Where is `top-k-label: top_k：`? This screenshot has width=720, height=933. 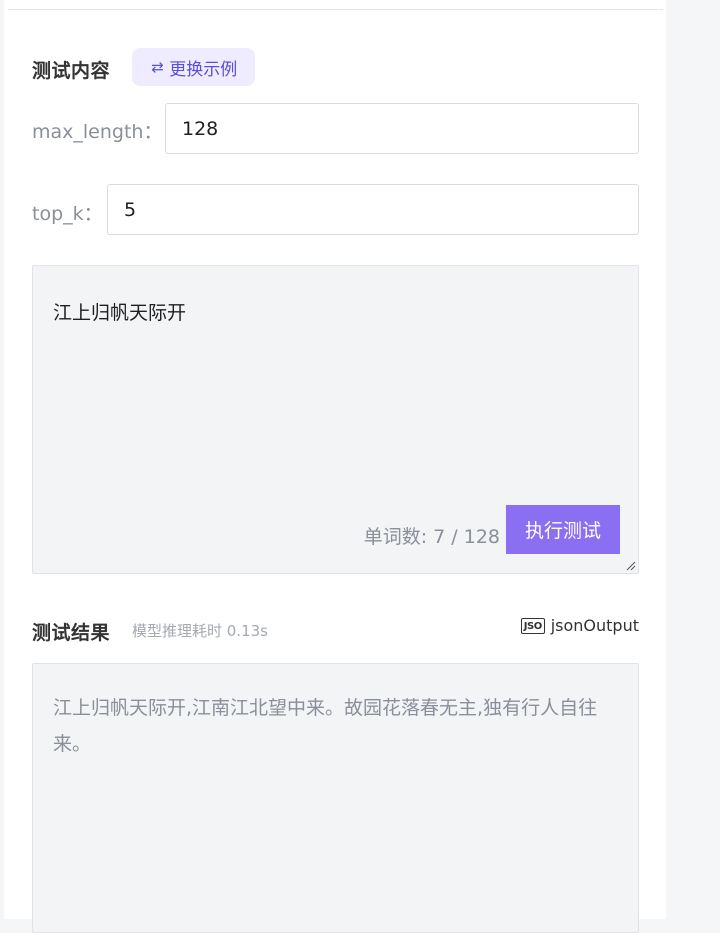
top-k-label: top_k： is located at coordinates (67, 214).